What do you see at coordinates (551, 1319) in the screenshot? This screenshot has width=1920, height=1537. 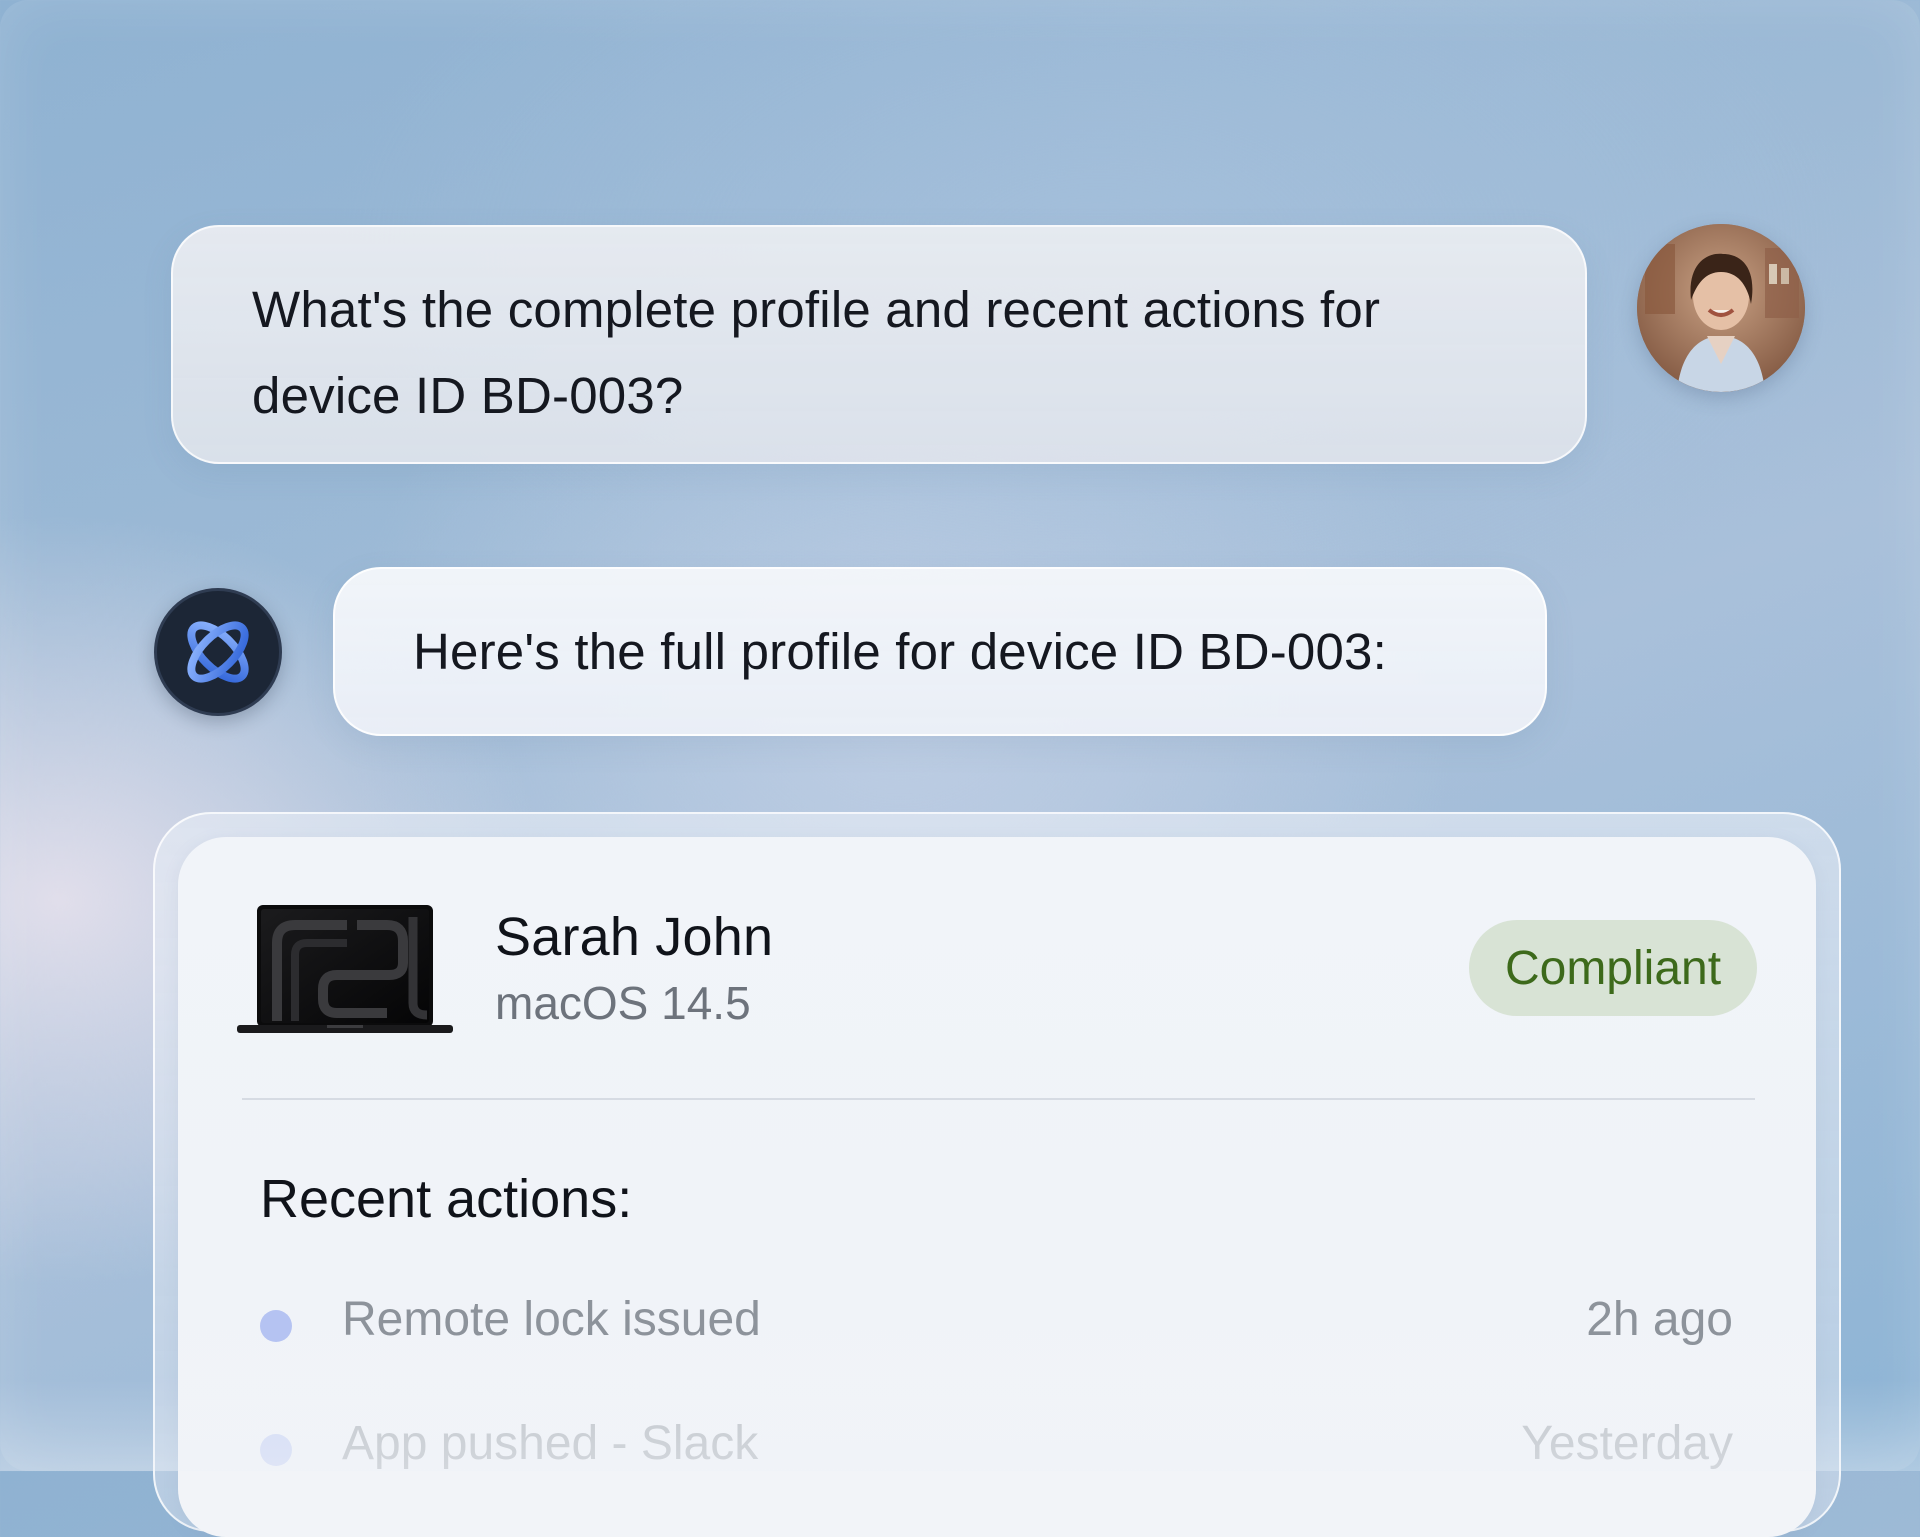 I see `action-label: Remote lock issued` at bounding box center [551, 1319].